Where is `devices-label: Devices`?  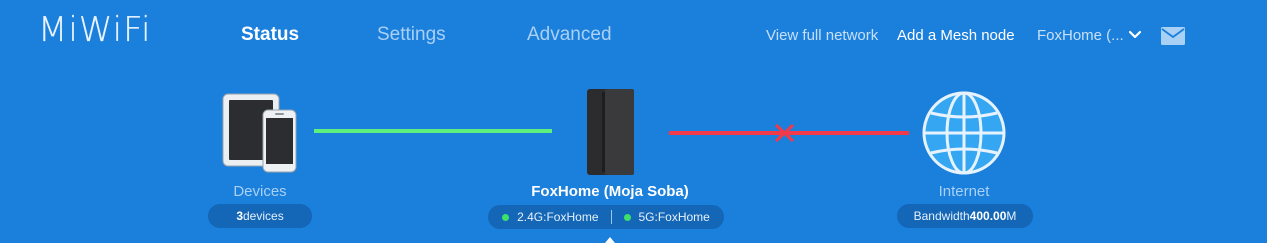 devices-label: Devices is located at coordinates (260, 191).